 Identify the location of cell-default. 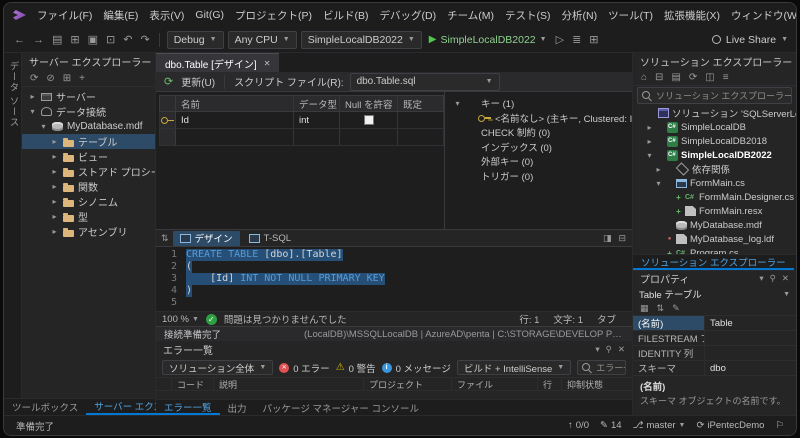
(420, 137).